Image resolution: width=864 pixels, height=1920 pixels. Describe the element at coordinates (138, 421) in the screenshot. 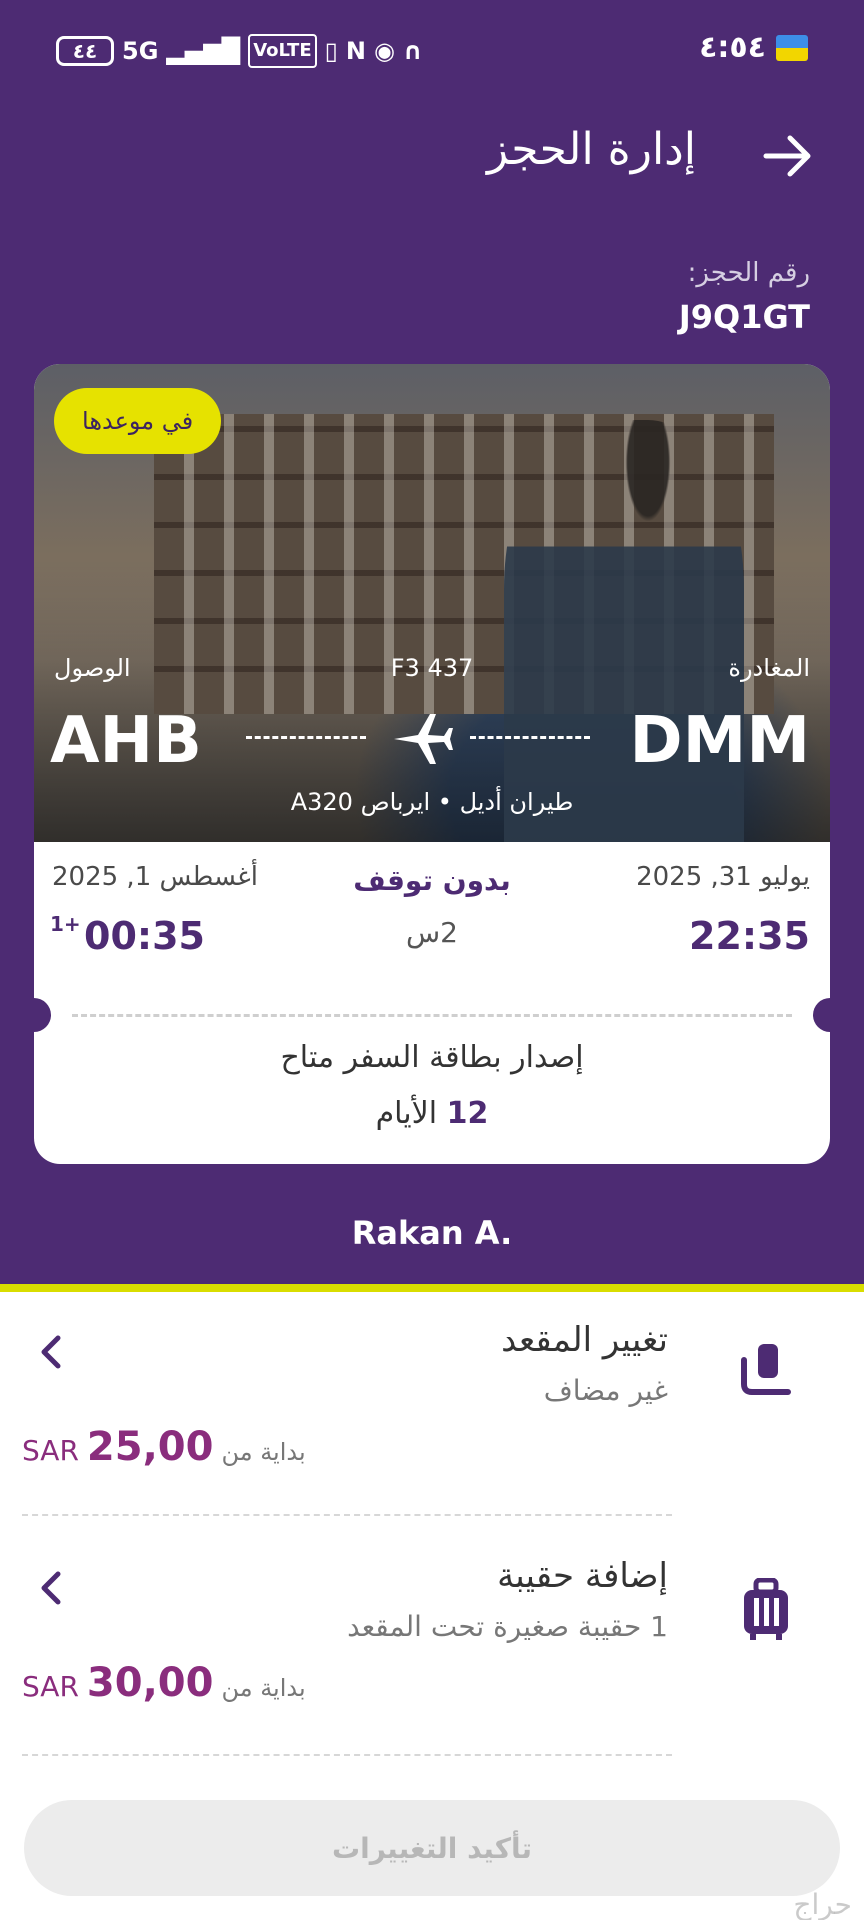

I see `status-badge: في موعدها` at that location.